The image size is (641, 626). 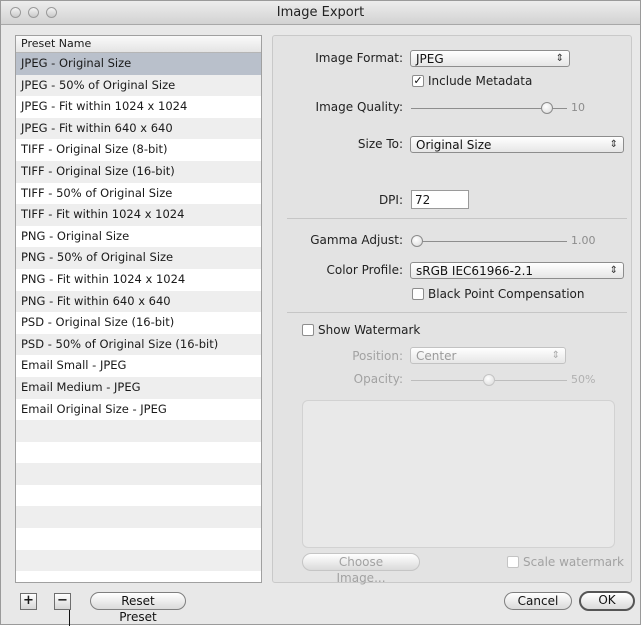 What do you see at coordinates (138, 85) in the screenshot?
I see `preset-row: JPEG - 50% of Original Size` at bounding box center [138, 85].